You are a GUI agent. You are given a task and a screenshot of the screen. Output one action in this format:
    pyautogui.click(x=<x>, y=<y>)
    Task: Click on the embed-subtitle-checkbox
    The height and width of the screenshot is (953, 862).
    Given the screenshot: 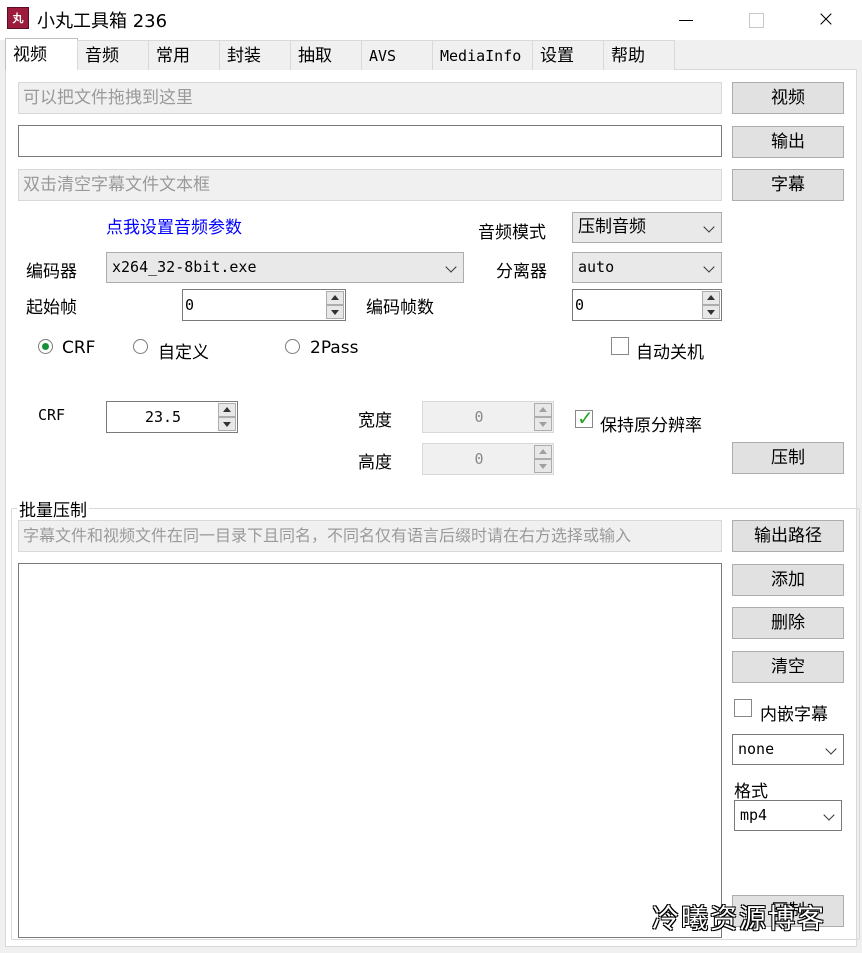 What is the action you would take?
    pyautogui.click(x=743, y=708)
    